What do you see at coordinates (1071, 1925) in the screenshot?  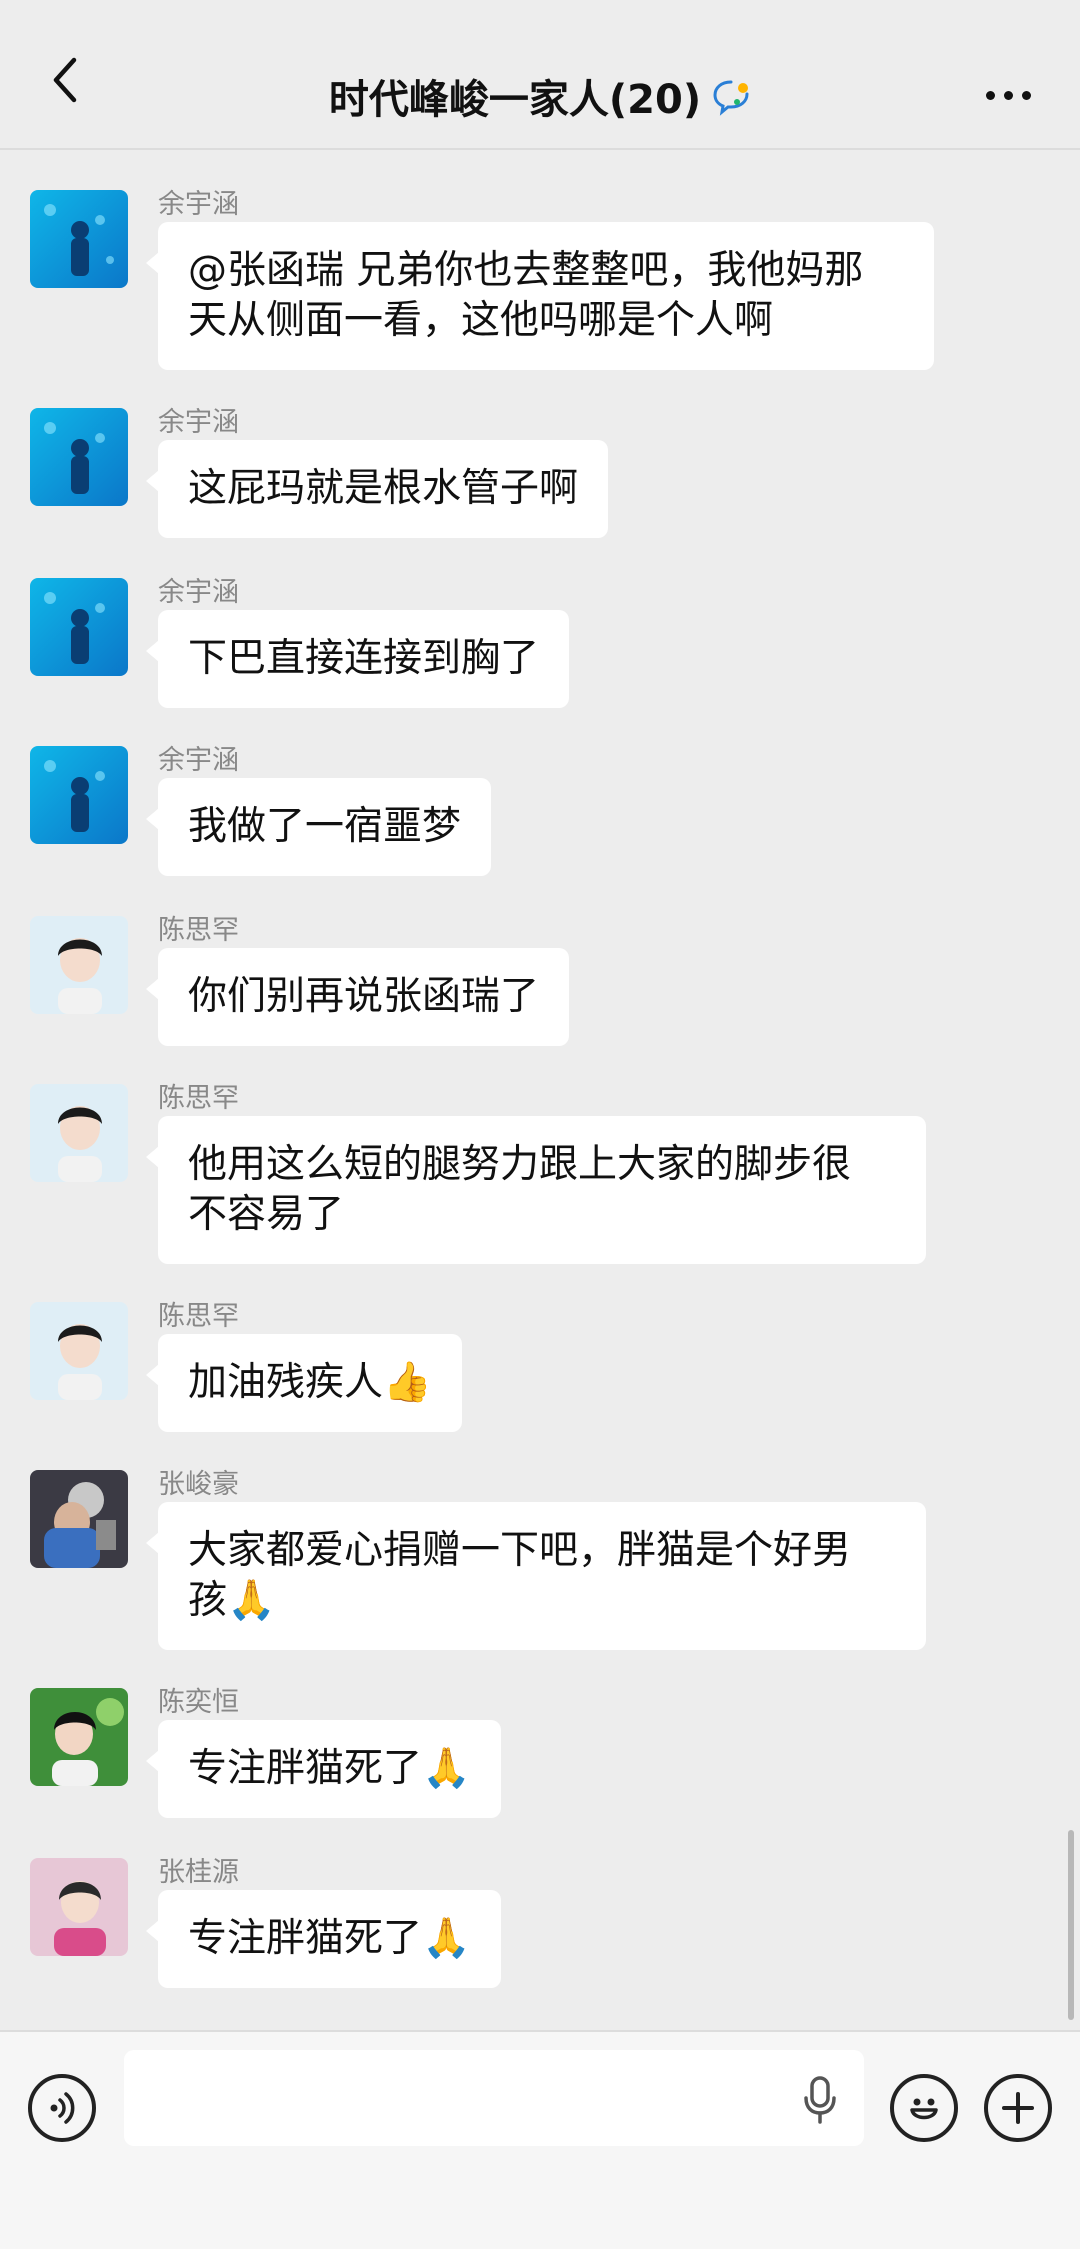 I see `scrollbar` at bounding box center [1071, 1925].